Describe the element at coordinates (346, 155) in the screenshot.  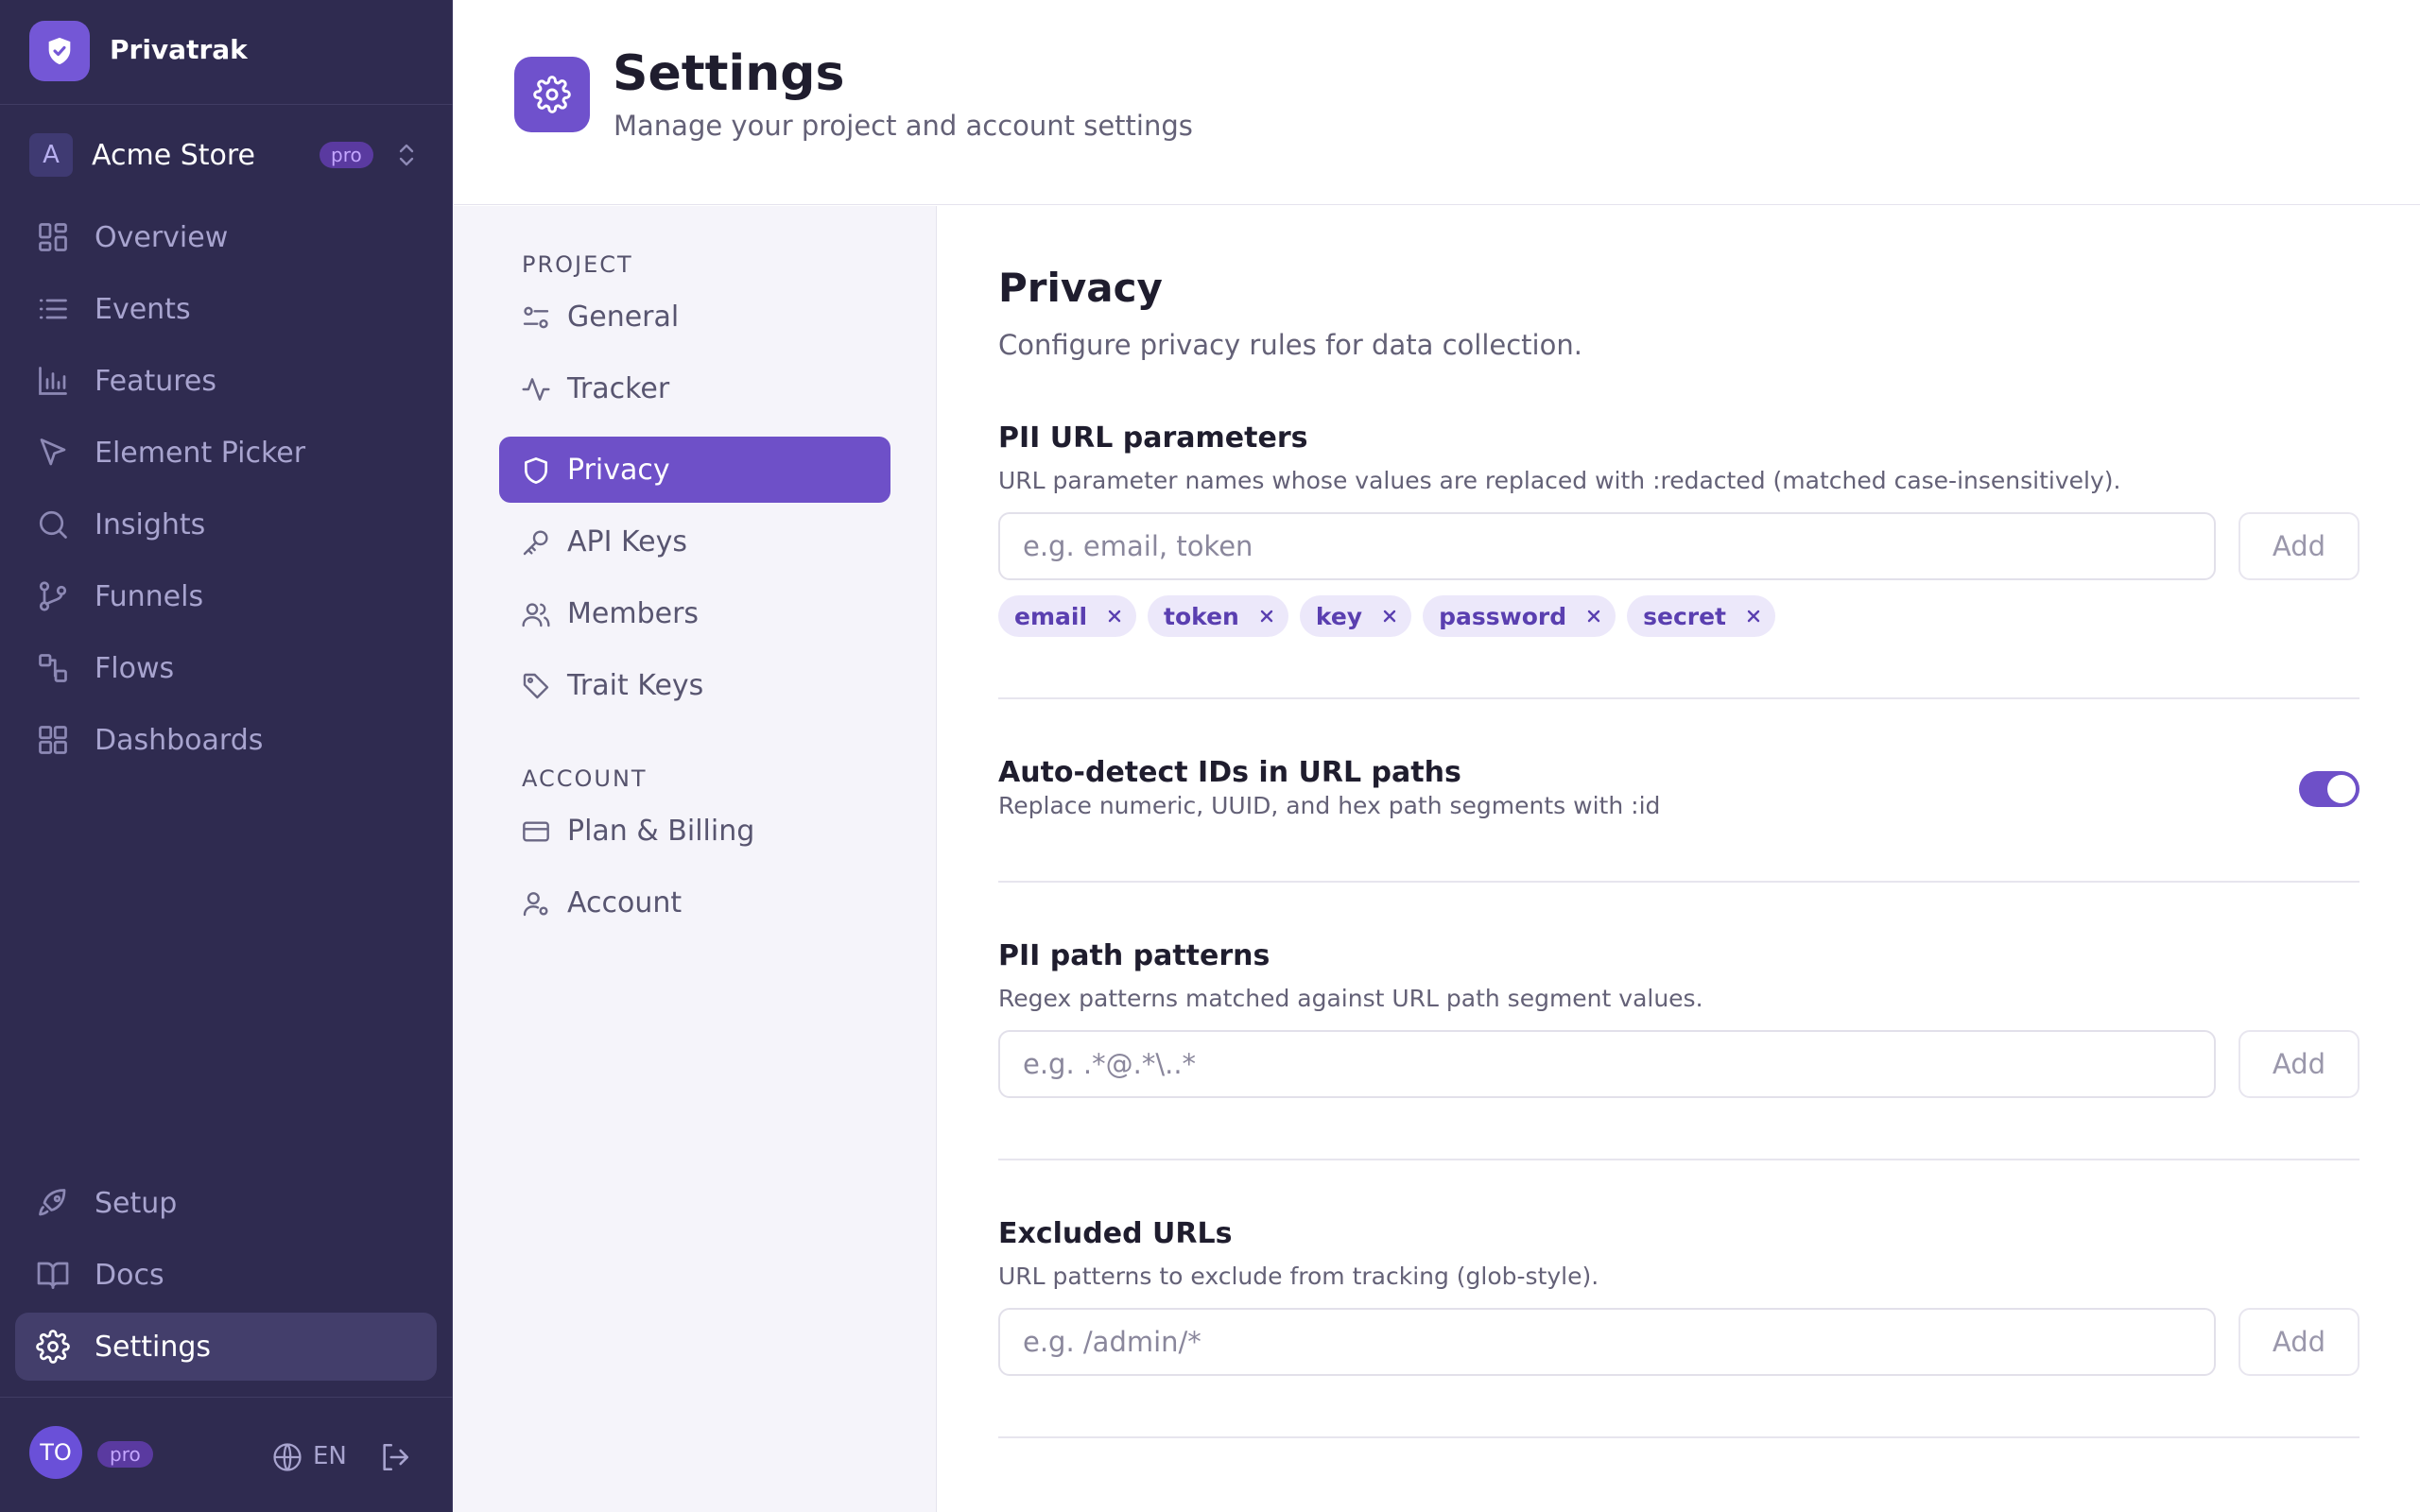
I see `project-plan-badge: pro` at that location.